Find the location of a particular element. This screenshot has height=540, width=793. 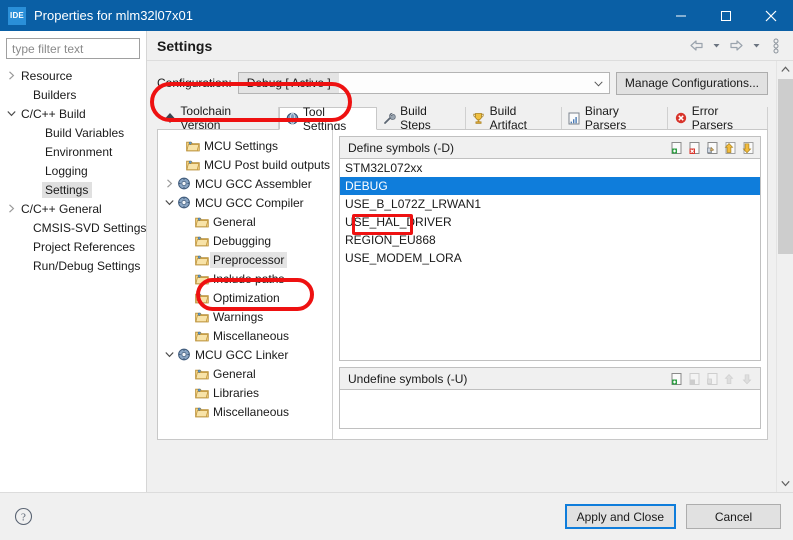

trophy-icon is located at coordinates (478, 118).